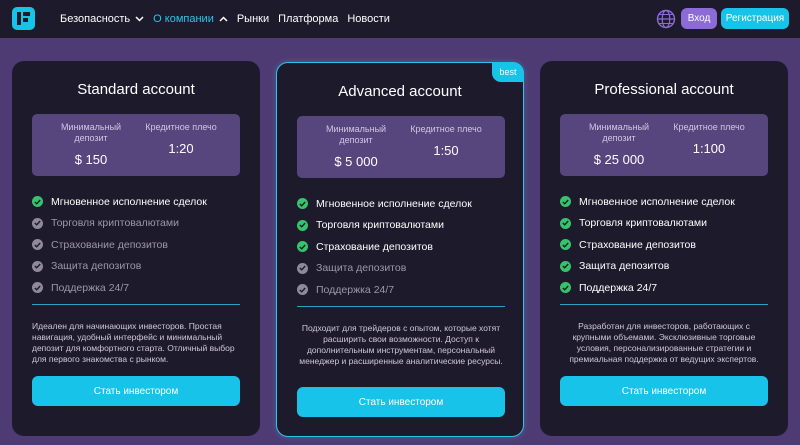 Image resolution: width=800 pixels, height=445 pixels. What do you see at coordinates (619, 159) in the screenshot?
I see `min-deposit-value: $ 25 000` at bounding box center [619, 159].